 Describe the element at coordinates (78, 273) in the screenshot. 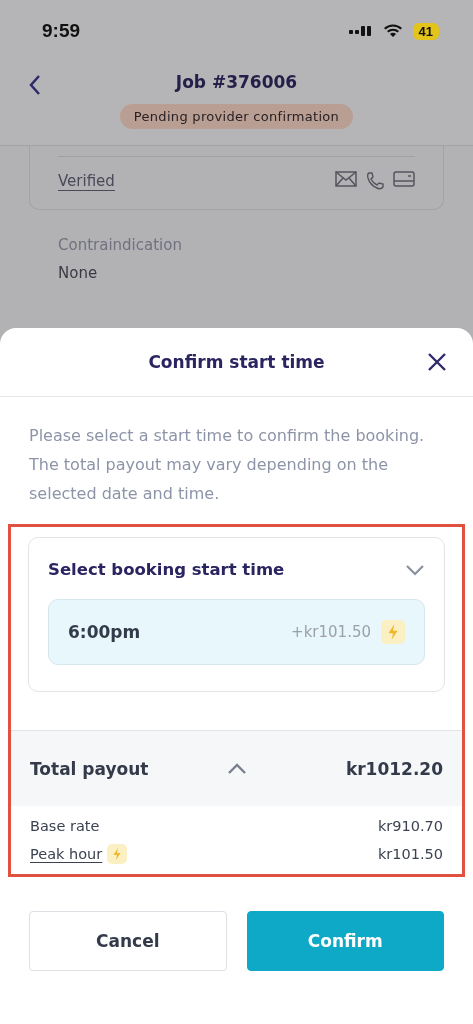

I see `contraindication-value: None` at that location.